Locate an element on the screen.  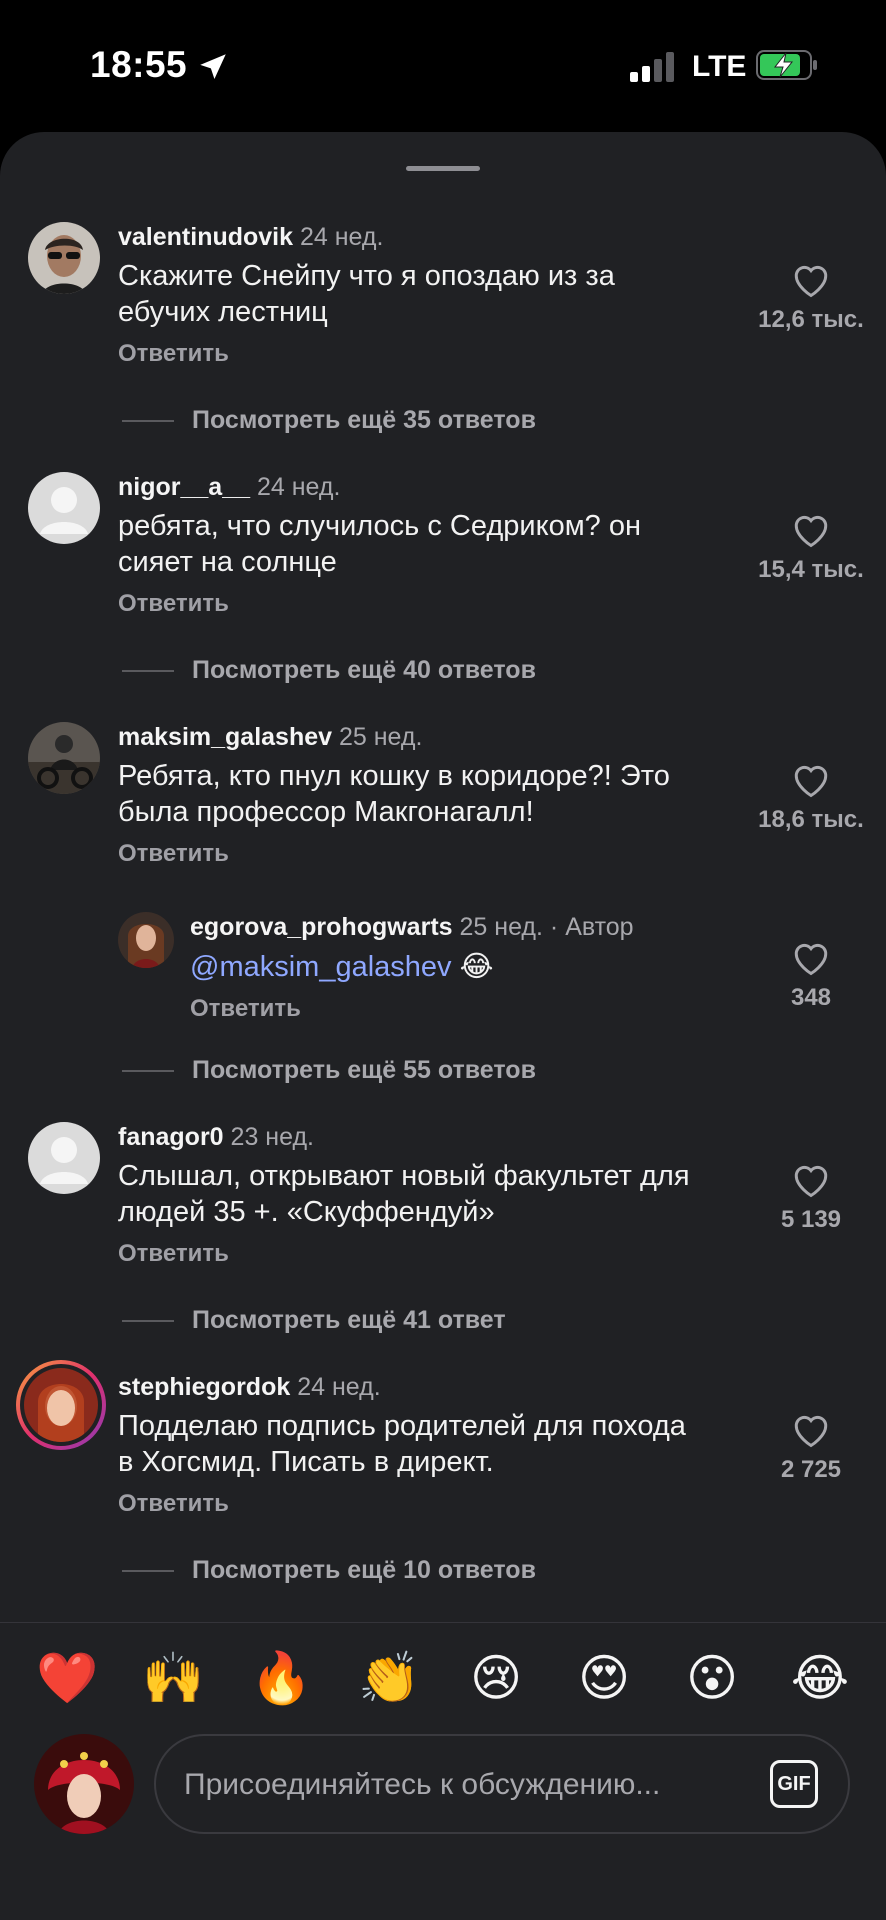
comment-text: @maksim_galashev 😂 is located at coordinates (468, 966).